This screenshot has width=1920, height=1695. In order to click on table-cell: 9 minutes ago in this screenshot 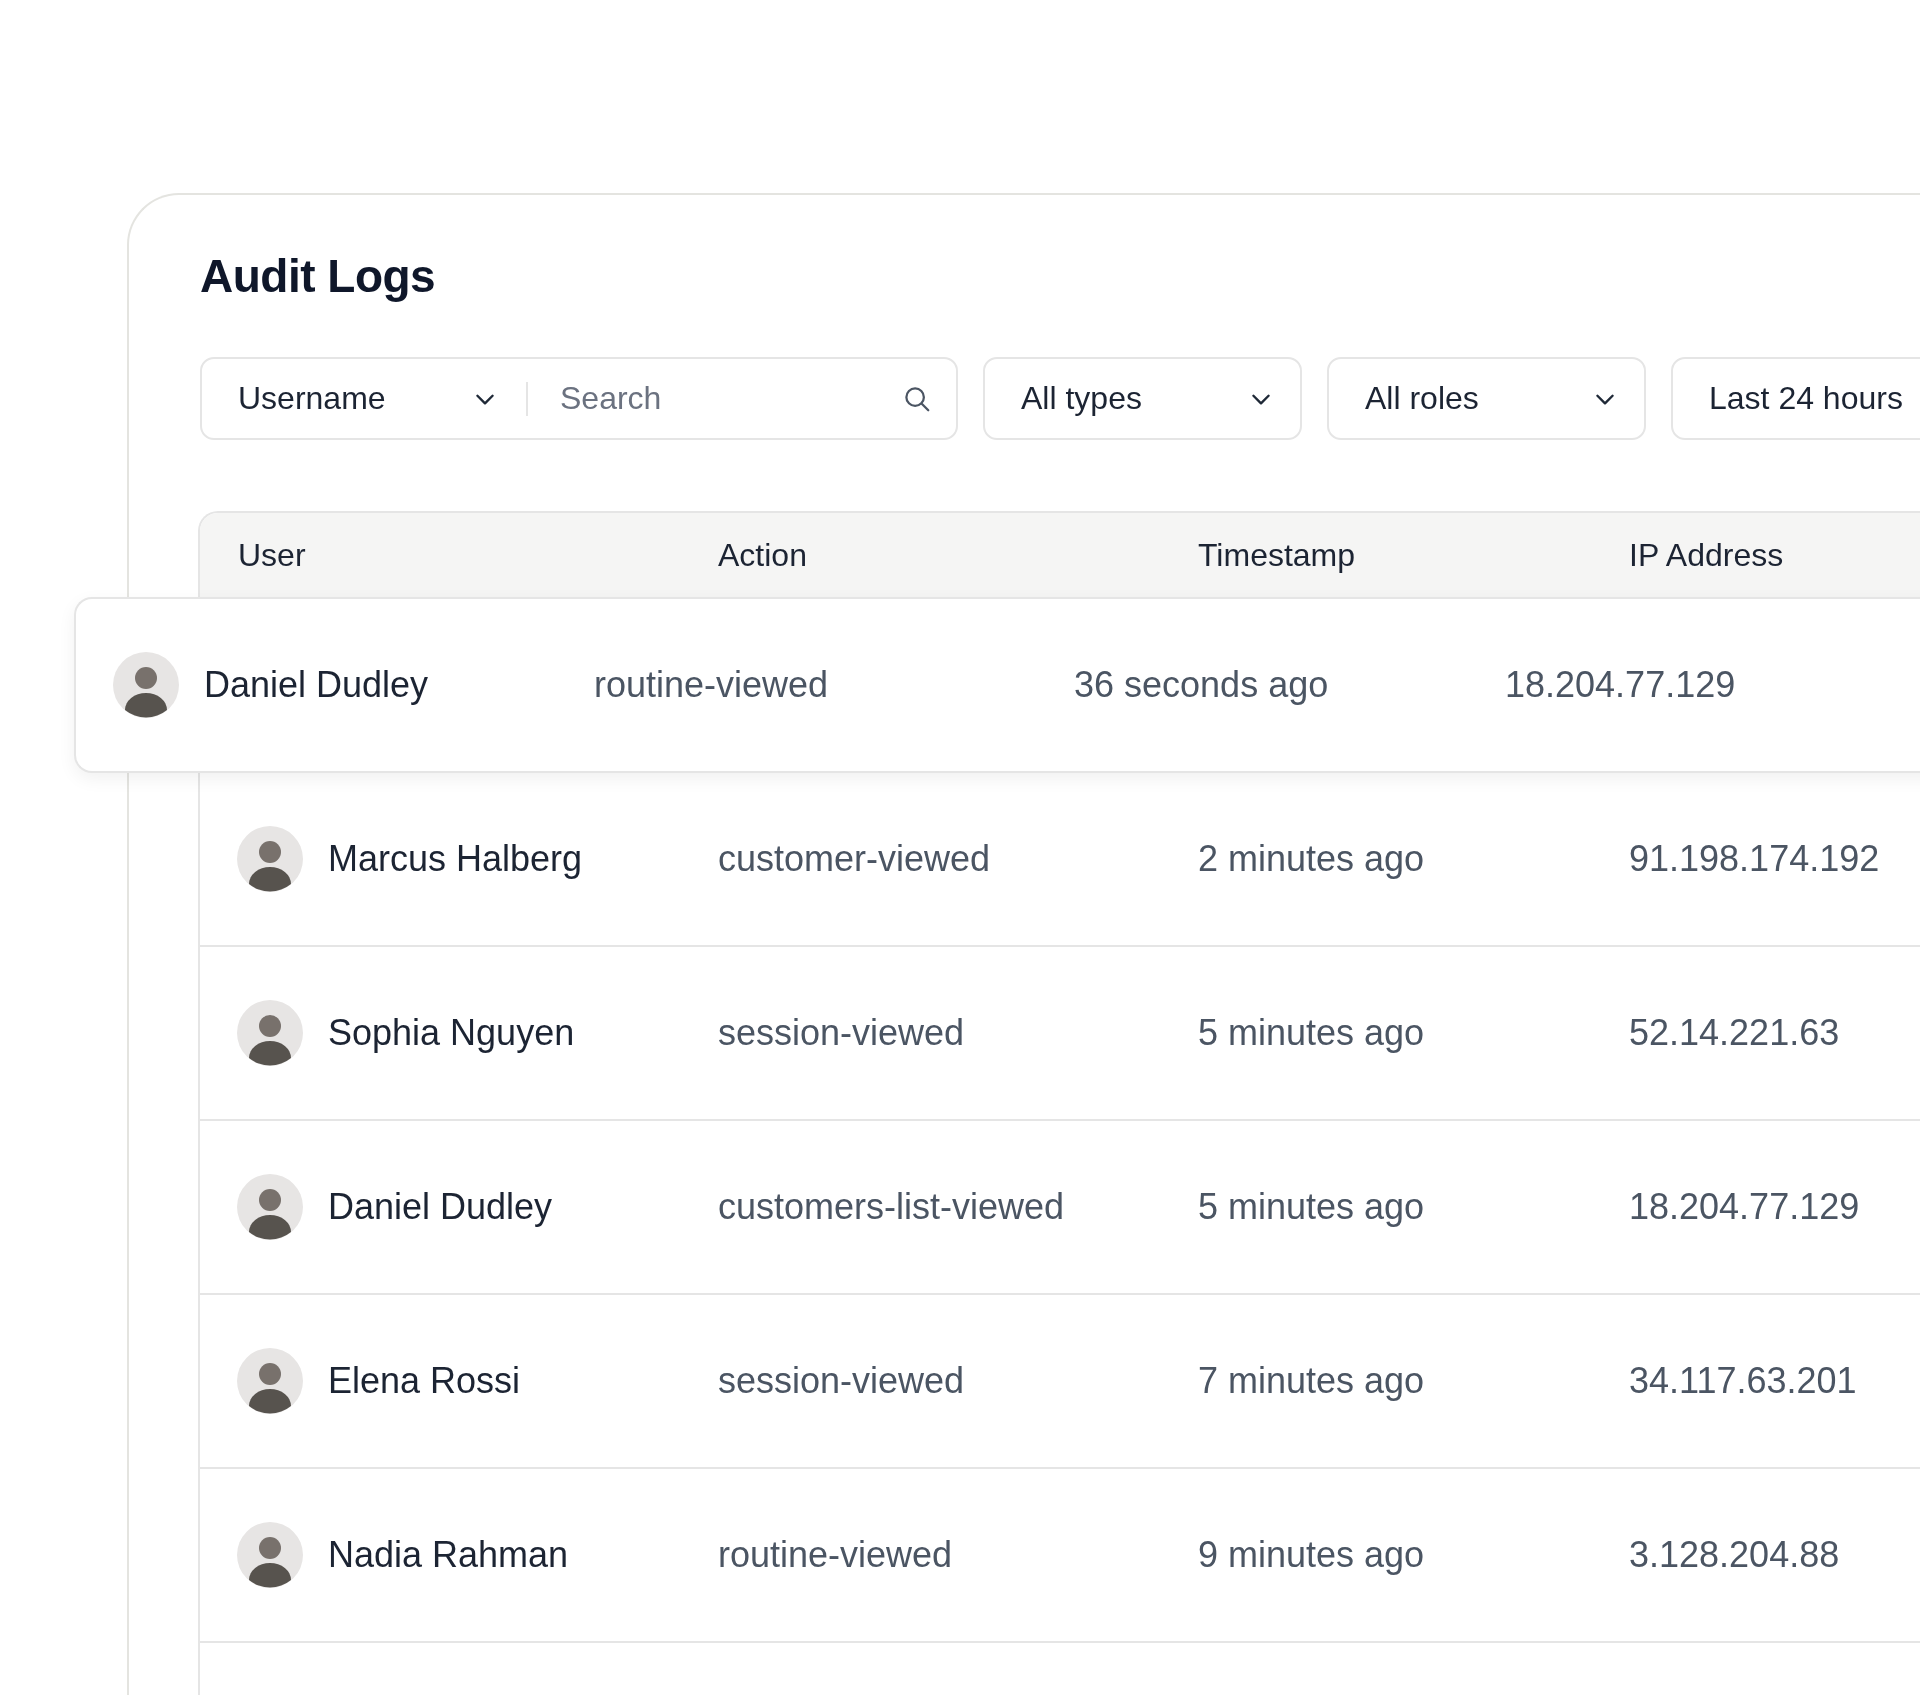, I will do `click(1311, 1555)`.